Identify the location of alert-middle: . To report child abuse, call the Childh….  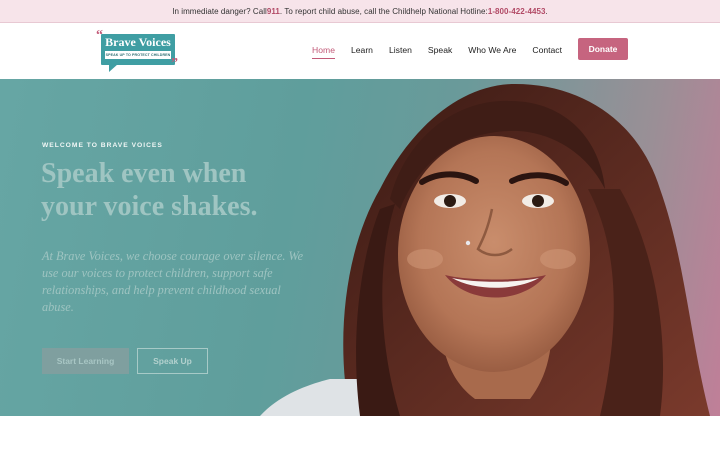
(383, 11).